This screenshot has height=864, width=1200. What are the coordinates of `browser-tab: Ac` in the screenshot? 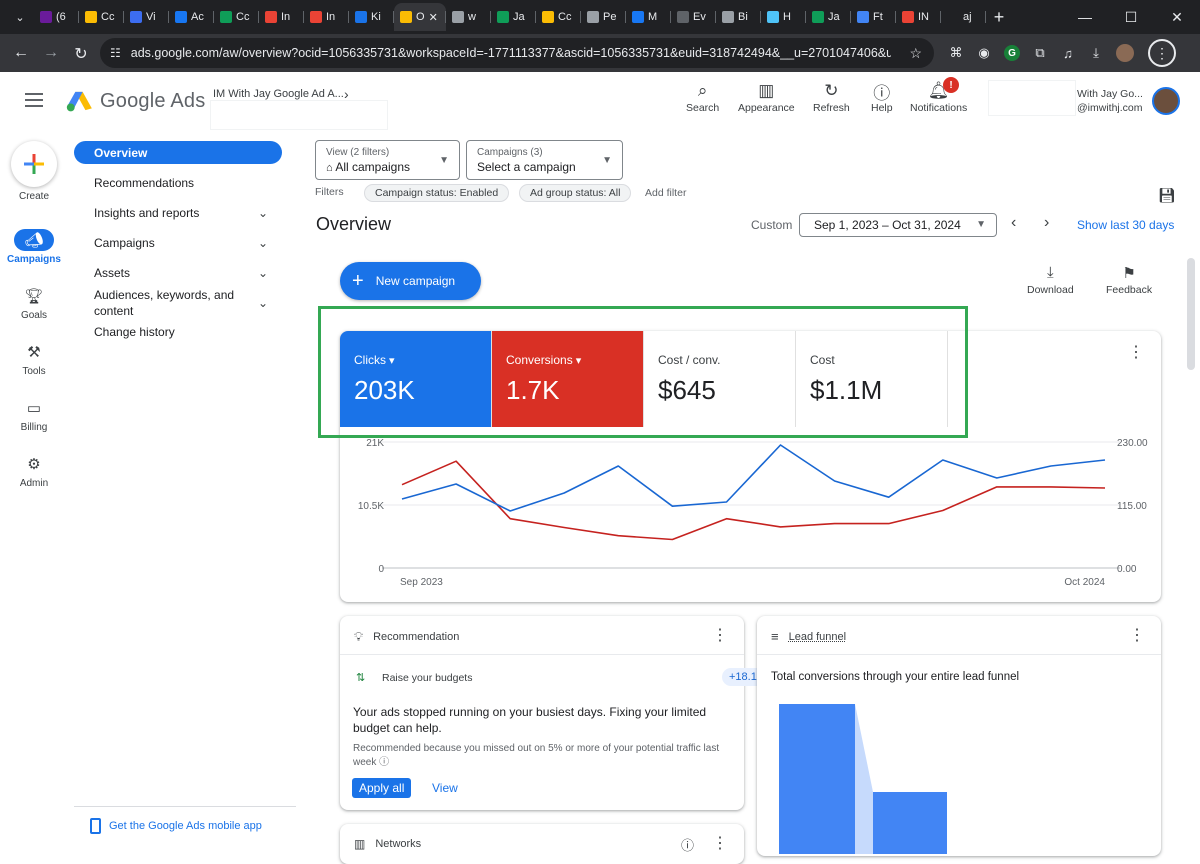 It's located at (191, 17).